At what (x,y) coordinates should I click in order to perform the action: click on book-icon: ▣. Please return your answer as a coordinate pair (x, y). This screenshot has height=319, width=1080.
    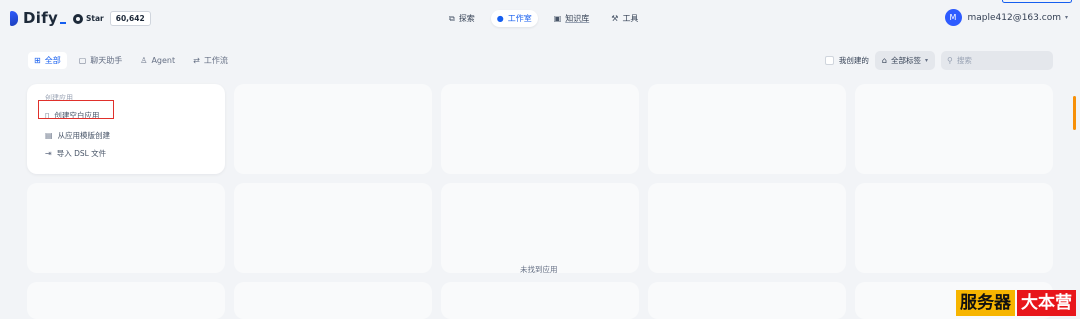
    Looking at the image, I should click on (557, 18).